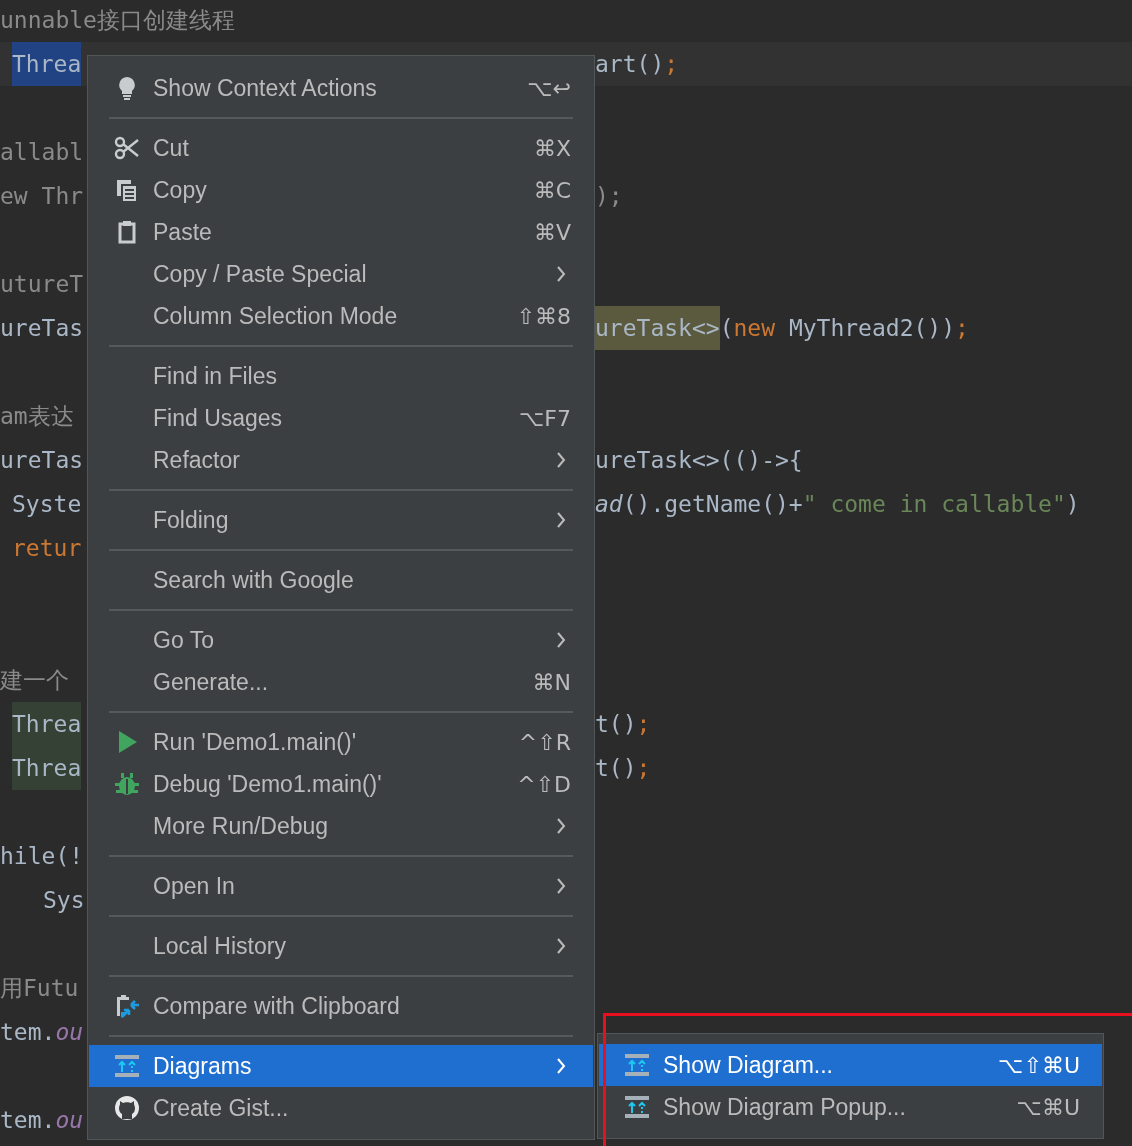 This screenshot has height=1146, width=1132. I want to click on code-text: utureT, so click(42, 284).